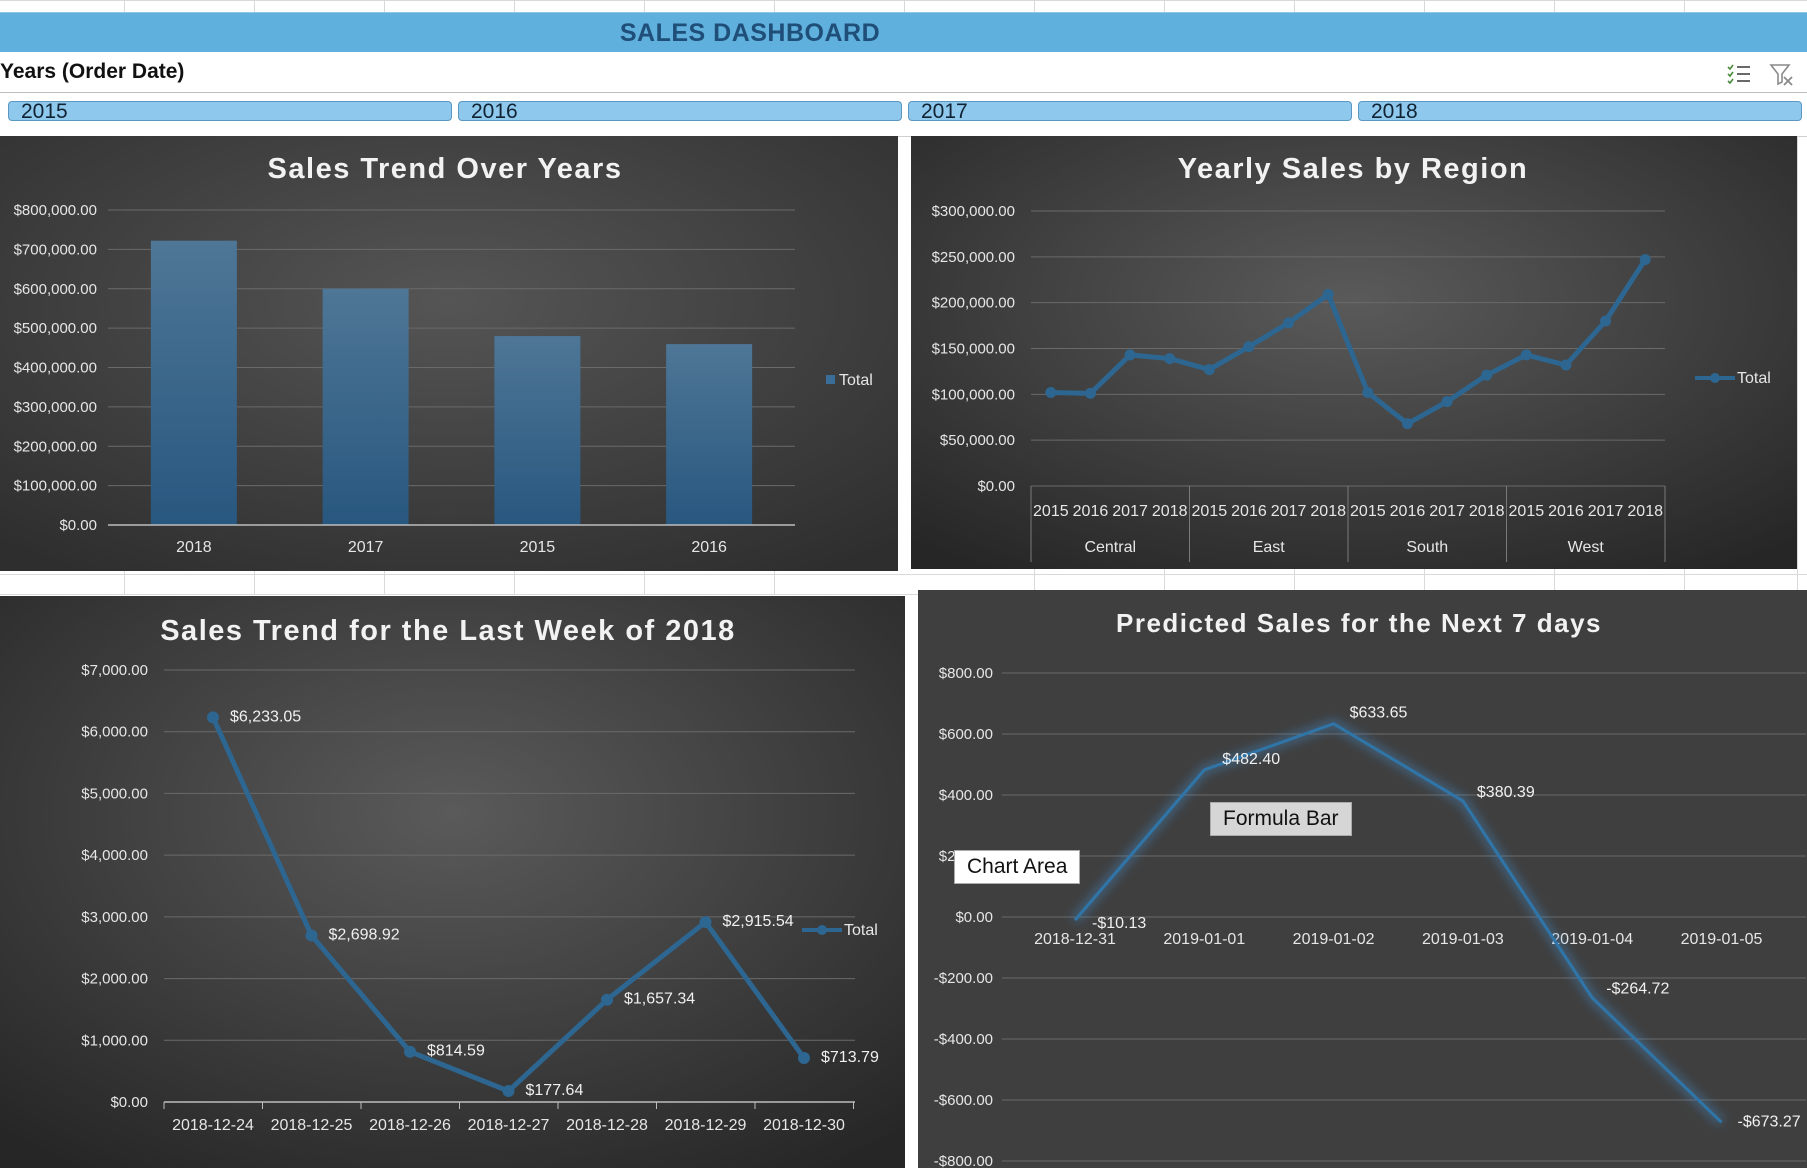 Image resolution: width=1807 pixels, height=1168 pixels. What do you see at coordinates (977, 440) in the screenshot?
I see `y-tick-label: $50,000.00` at bounding box center [977, 440].